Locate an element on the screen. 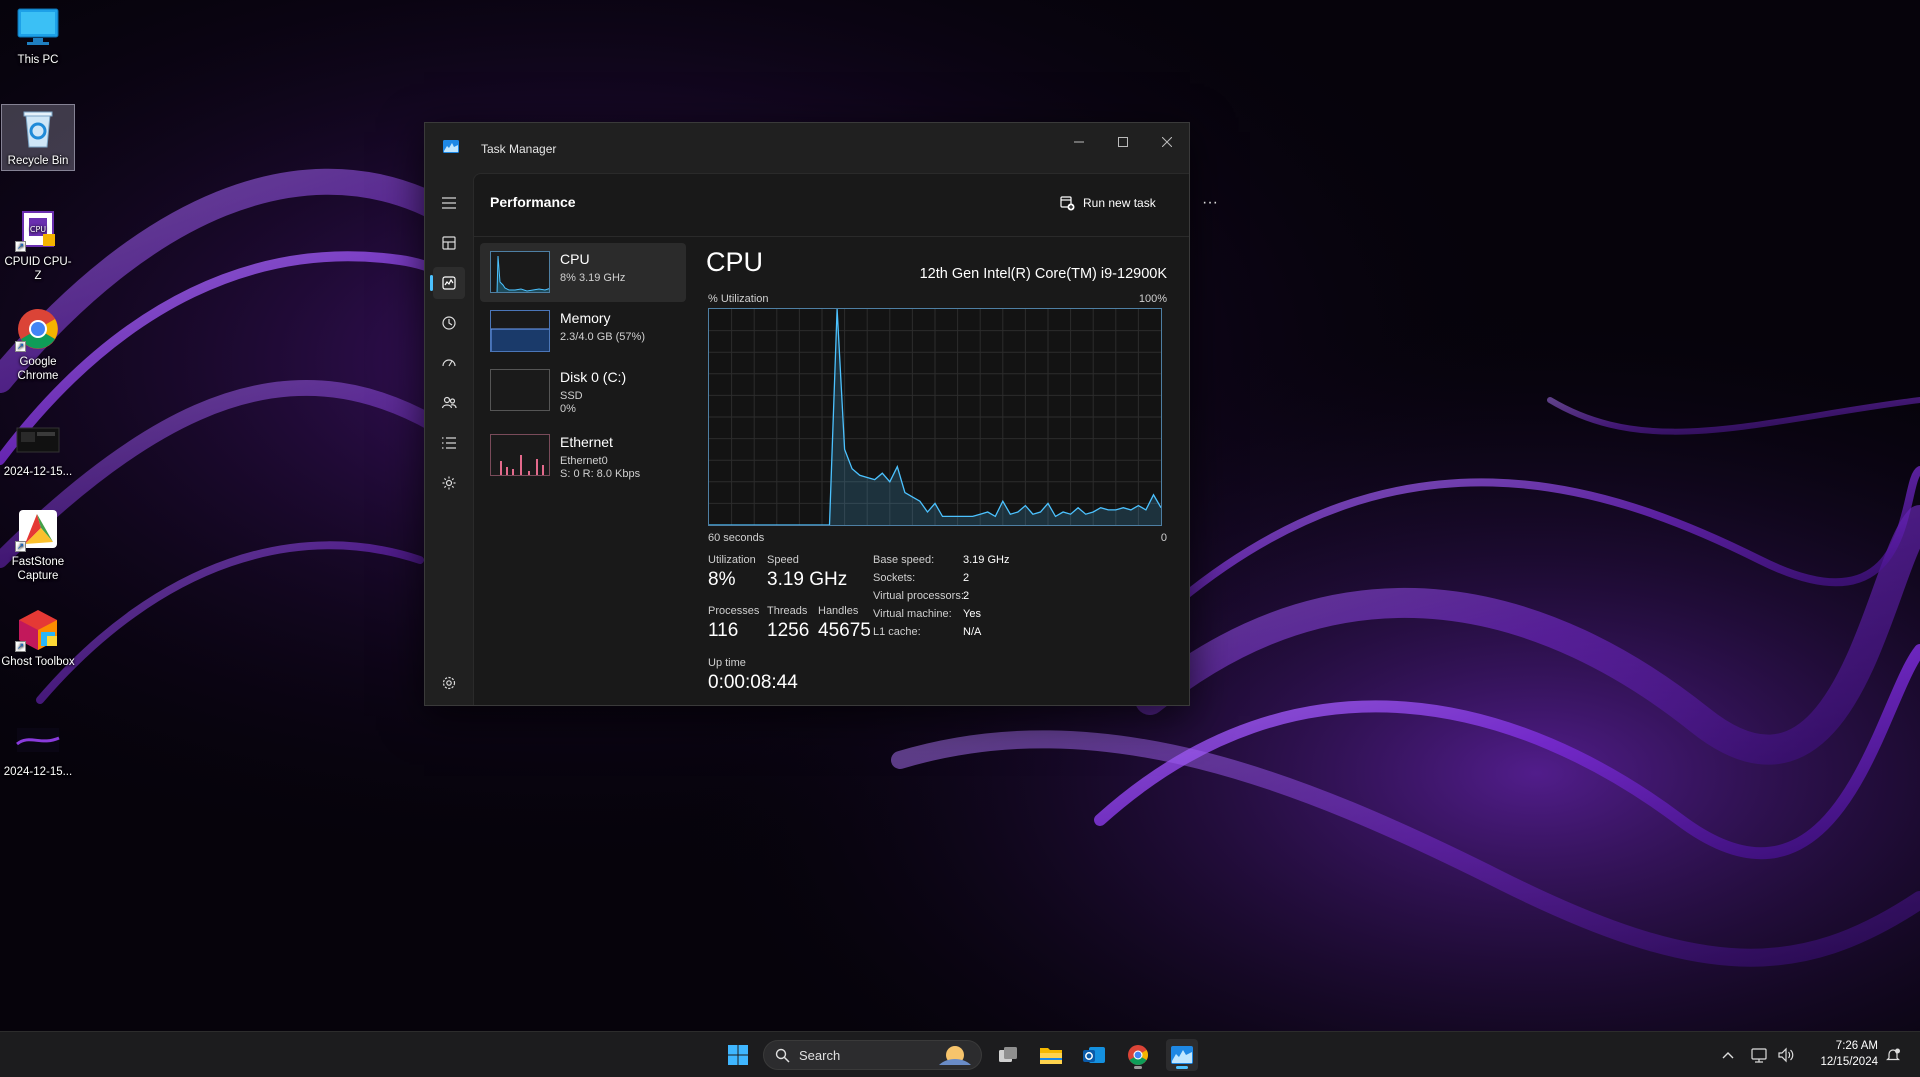  spec-key: L1 cache: is located at coordinates (897, 632).